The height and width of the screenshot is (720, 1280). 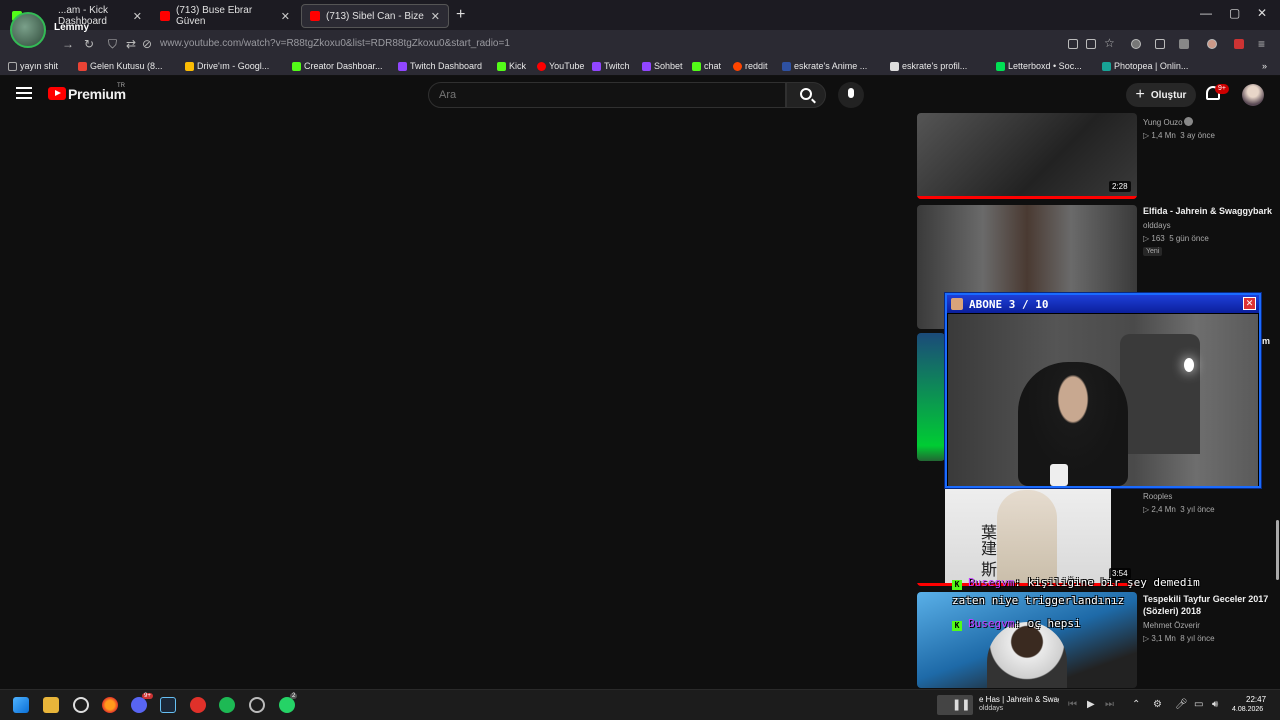 I want to click on create-button: + Oluştur, so click(x=1161, y=95).